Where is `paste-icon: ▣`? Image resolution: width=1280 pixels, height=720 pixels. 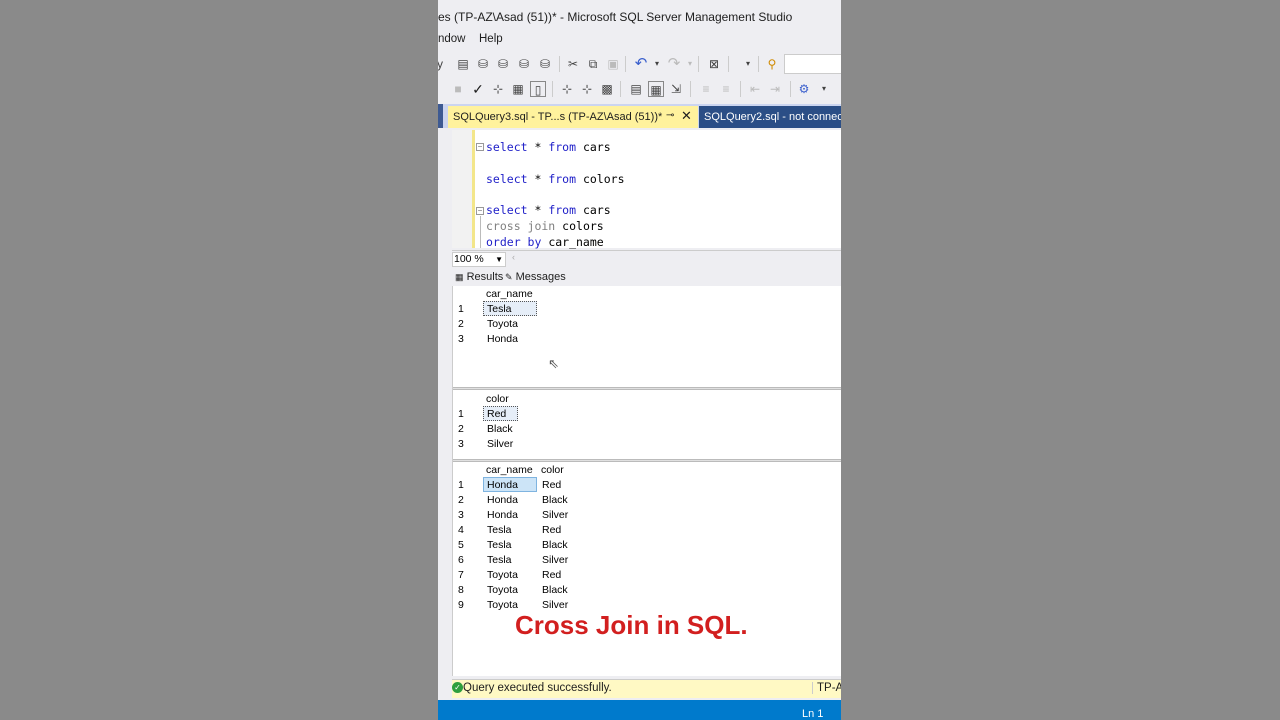 paste-icon: ▣ is located at coordinates (613, 64).